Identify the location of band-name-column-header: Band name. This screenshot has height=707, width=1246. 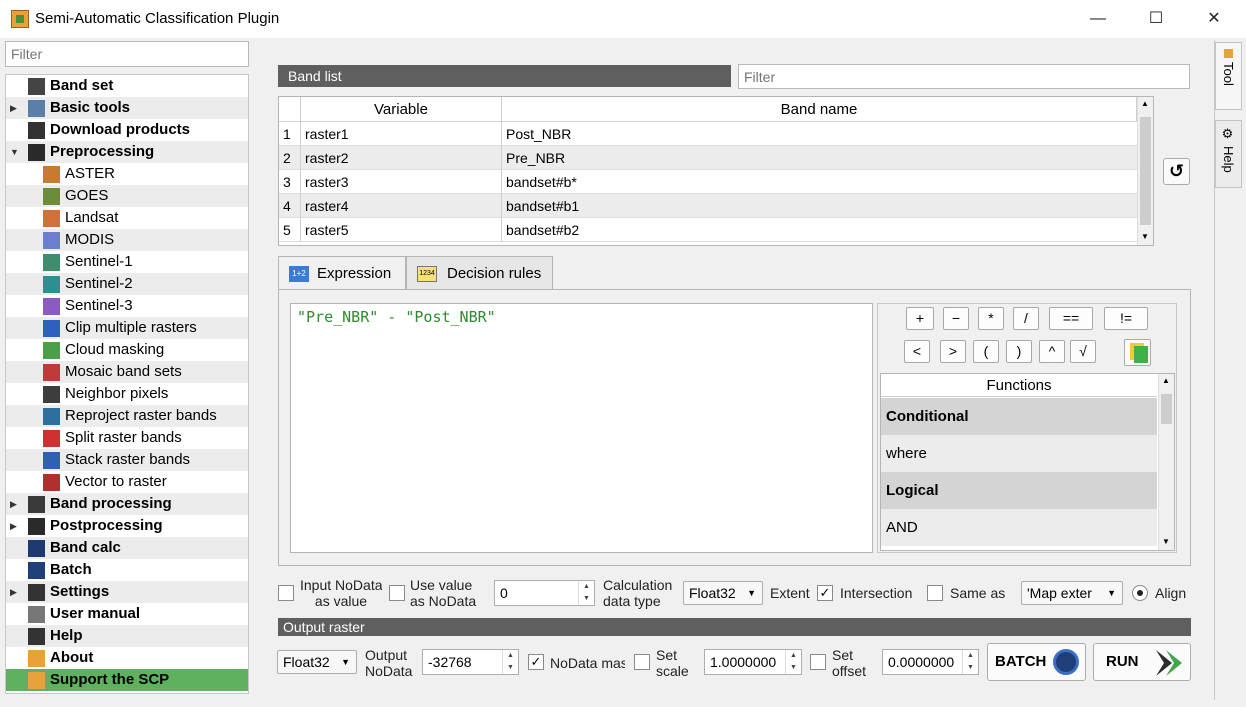
(819, 109).